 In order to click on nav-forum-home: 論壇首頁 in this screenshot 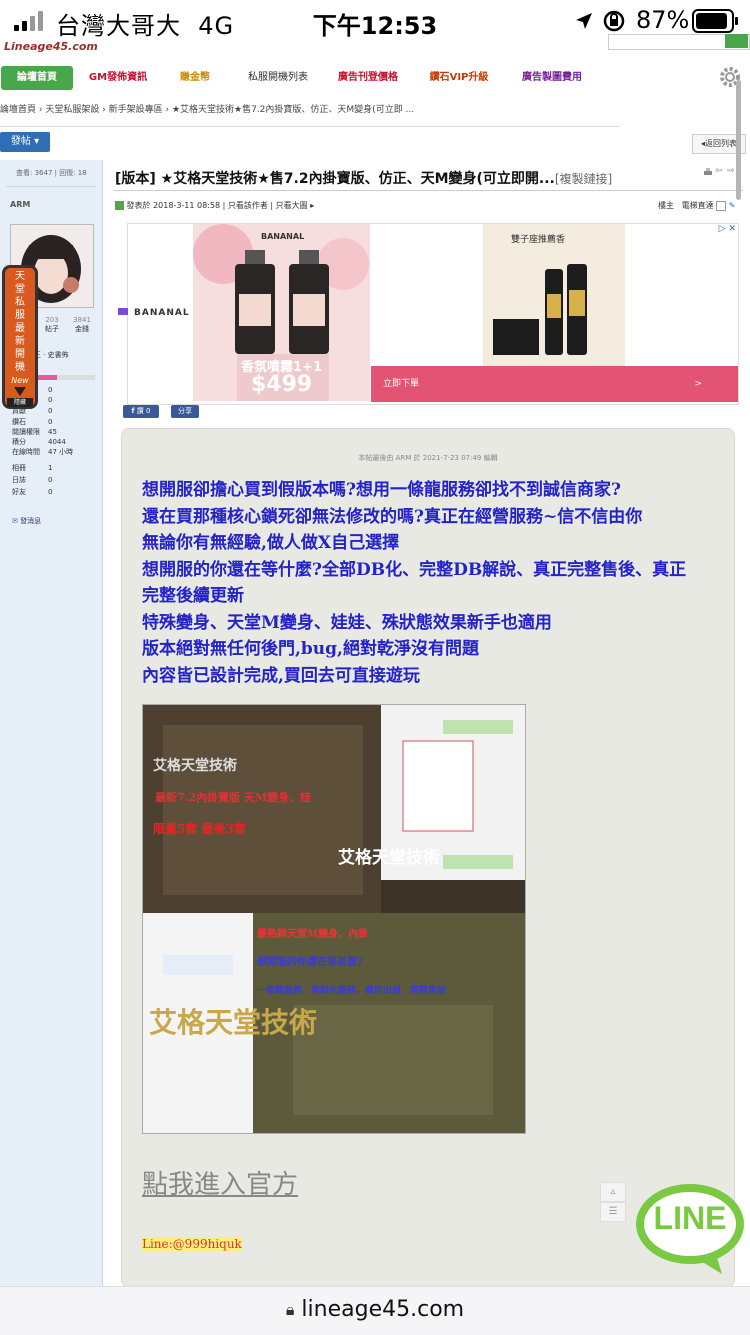, I will do `click(37, 78)`.